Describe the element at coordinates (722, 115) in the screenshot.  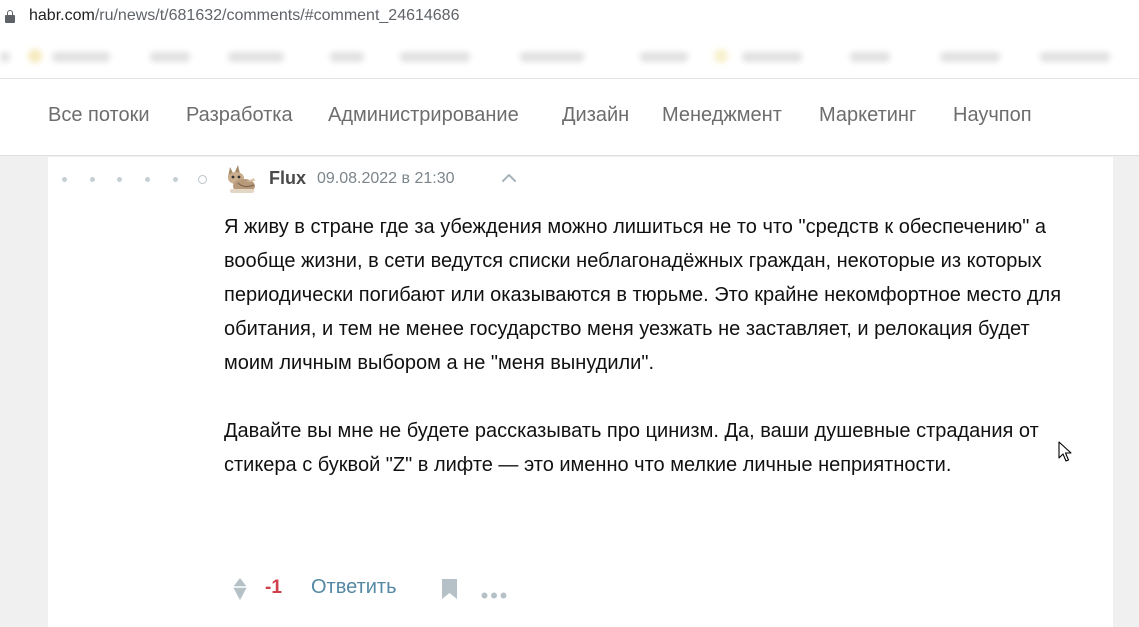
I see `nav-item-management: Менеджмент` at that location.